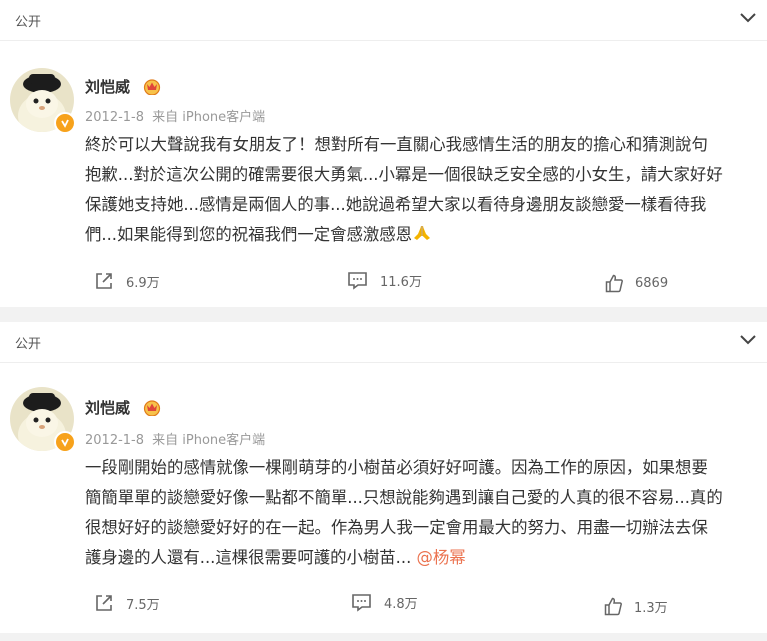 The image size is (767, 641). Describe the element at coordinates (396, 467) in the screenshot. I see `post-line: 一段剛開始的感情就像一棵剛萌芽的小樹苗必須好好呵護。因為工作的原因，如果想要` at that location.